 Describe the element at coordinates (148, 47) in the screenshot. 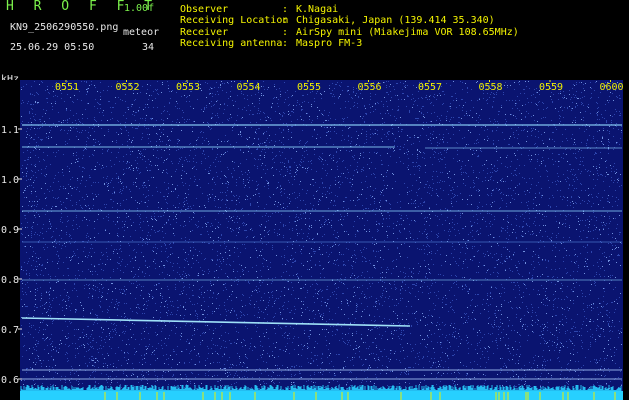

I see `meteor-count: 34` at that location.